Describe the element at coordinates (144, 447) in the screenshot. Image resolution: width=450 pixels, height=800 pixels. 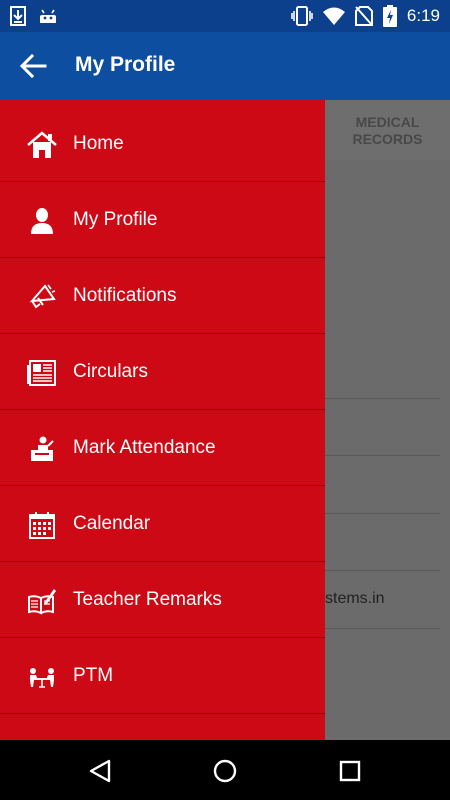
I see `drawer-item-label: Mark Attendance` at that location.